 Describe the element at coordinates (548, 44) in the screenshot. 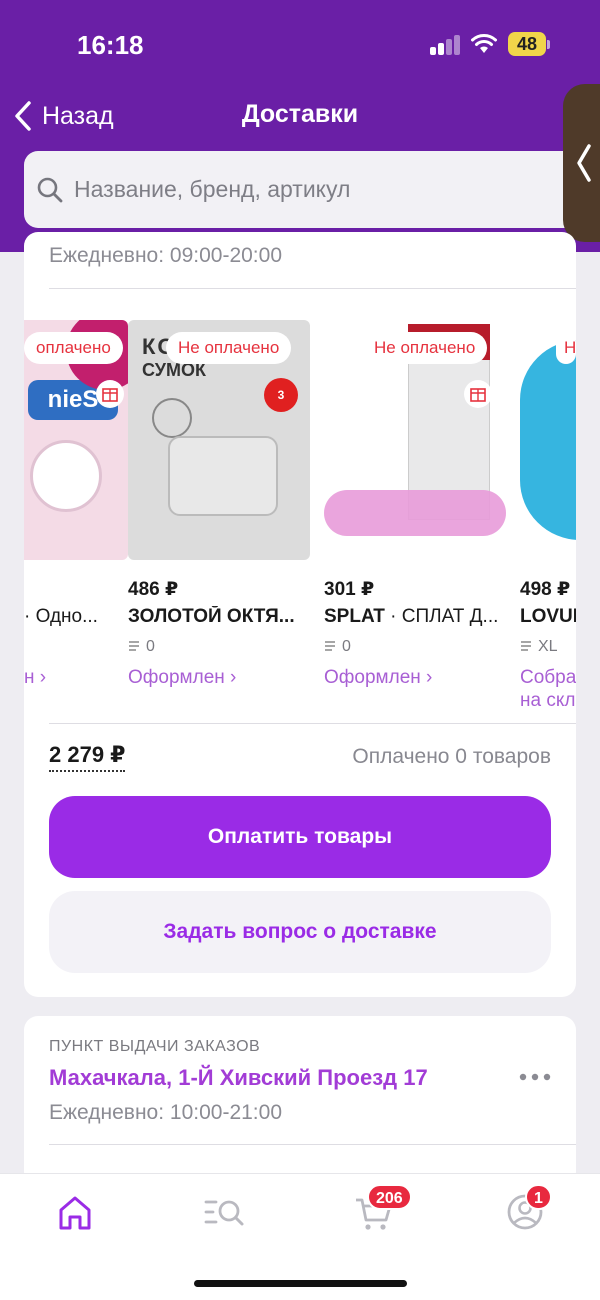

I see `battery-tip` at that location.